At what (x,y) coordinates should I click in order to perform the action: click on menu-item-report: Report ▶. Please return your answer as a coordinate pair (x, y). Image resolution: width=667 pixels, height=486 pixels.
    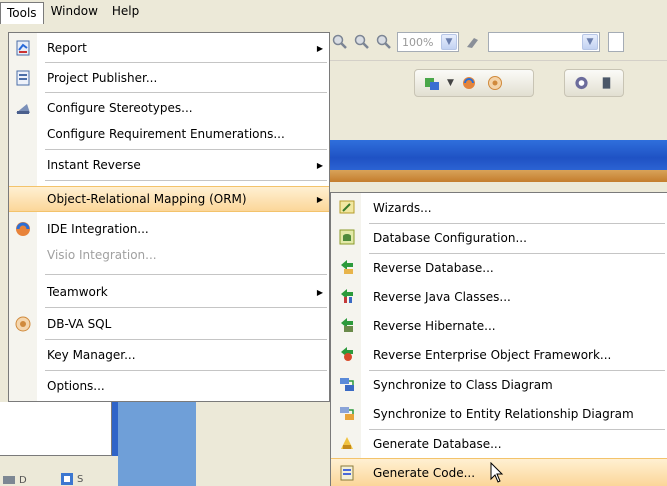
    Looking at the image, I should click on (169, 48).